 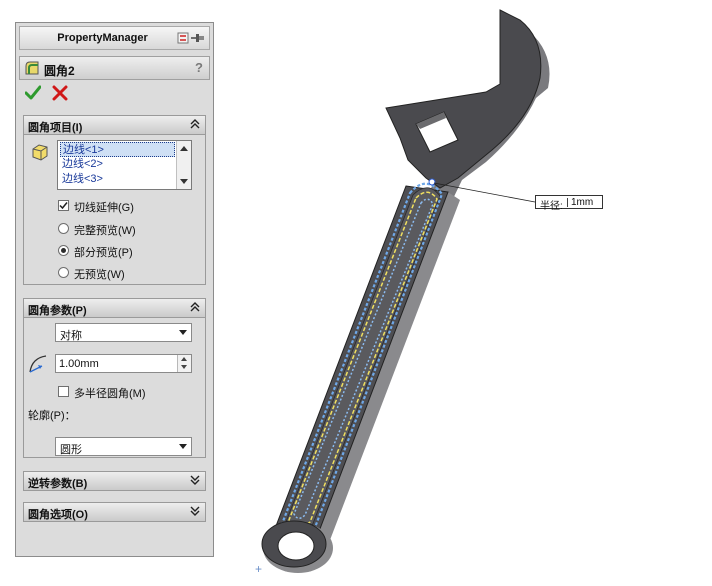 I want to click on profile-dropdown: 圆形, so click(x=123, y=446).